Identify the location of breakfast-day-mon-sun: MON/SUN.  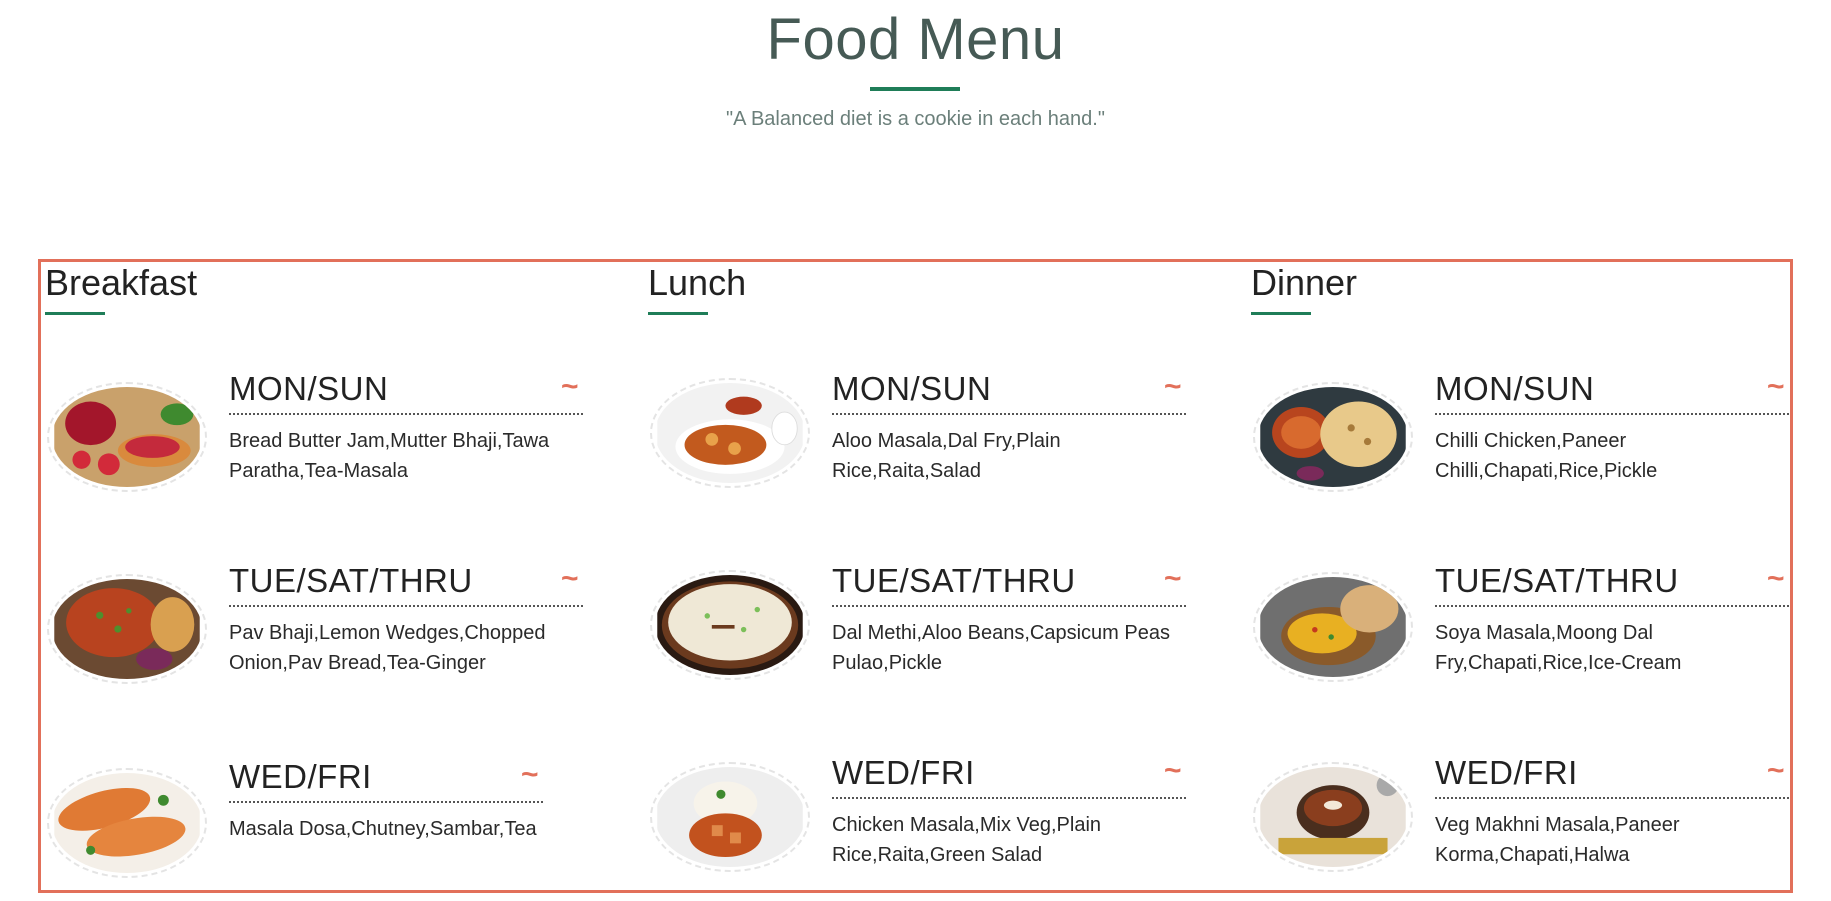
(309, 388).